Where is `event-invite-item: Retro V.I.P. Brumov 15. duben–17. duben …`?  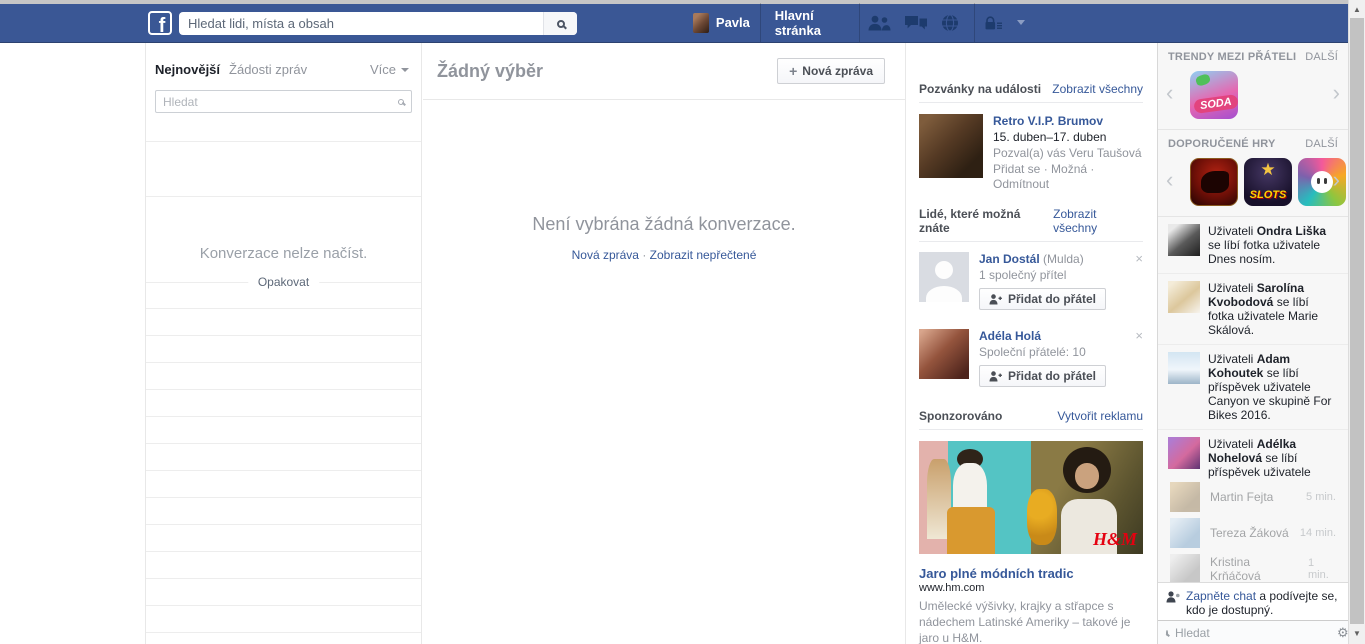
event-invite-item: Retro V.I.P. Brumov 15. duben–17. duben … is located at coordinates (1031, 151).